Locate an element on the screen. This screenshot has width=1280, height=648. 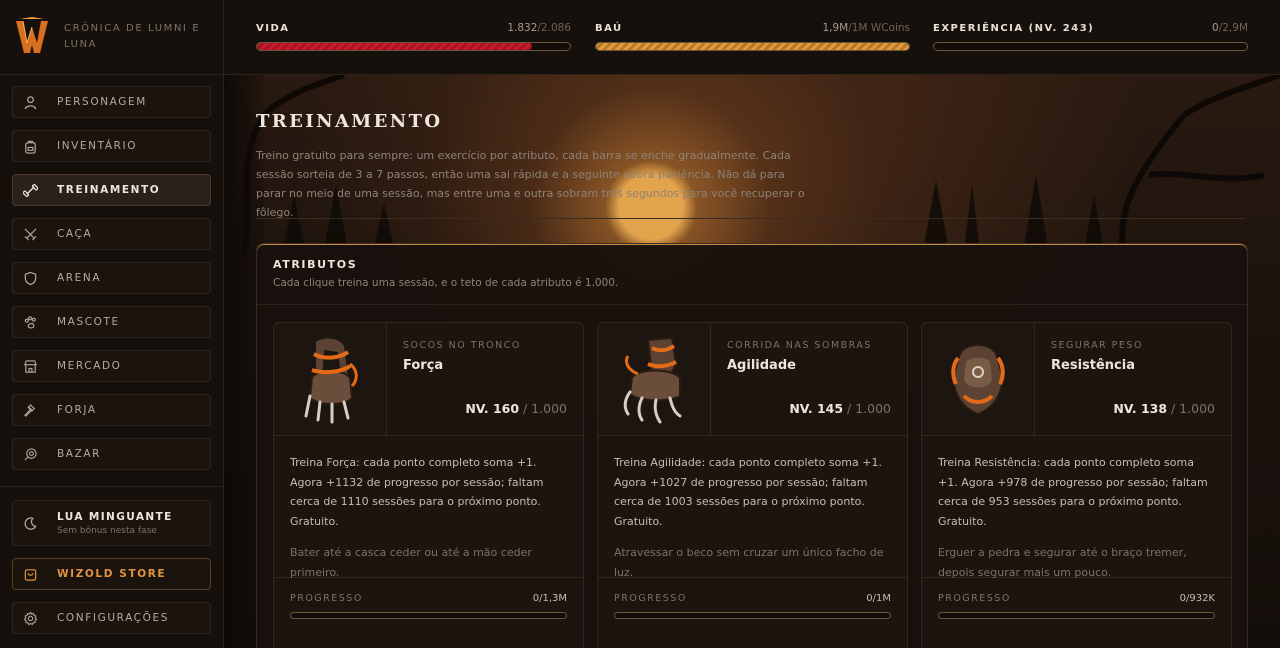
settings-label: Configurações is located at coordinates (113, 618).